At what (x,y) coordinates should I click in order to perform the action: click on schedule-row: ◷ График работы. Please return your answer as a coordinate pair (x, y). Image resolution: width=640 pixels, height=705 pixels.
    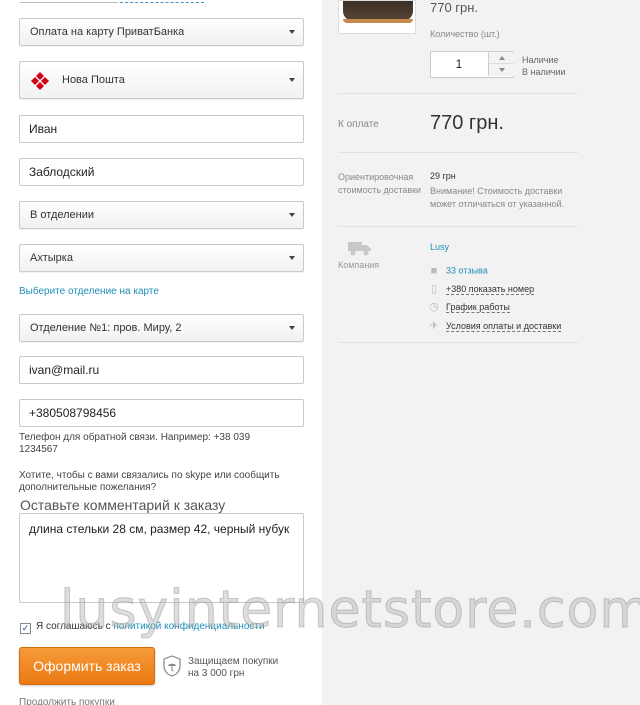
    Looking at the image, I should click on (469, 306).